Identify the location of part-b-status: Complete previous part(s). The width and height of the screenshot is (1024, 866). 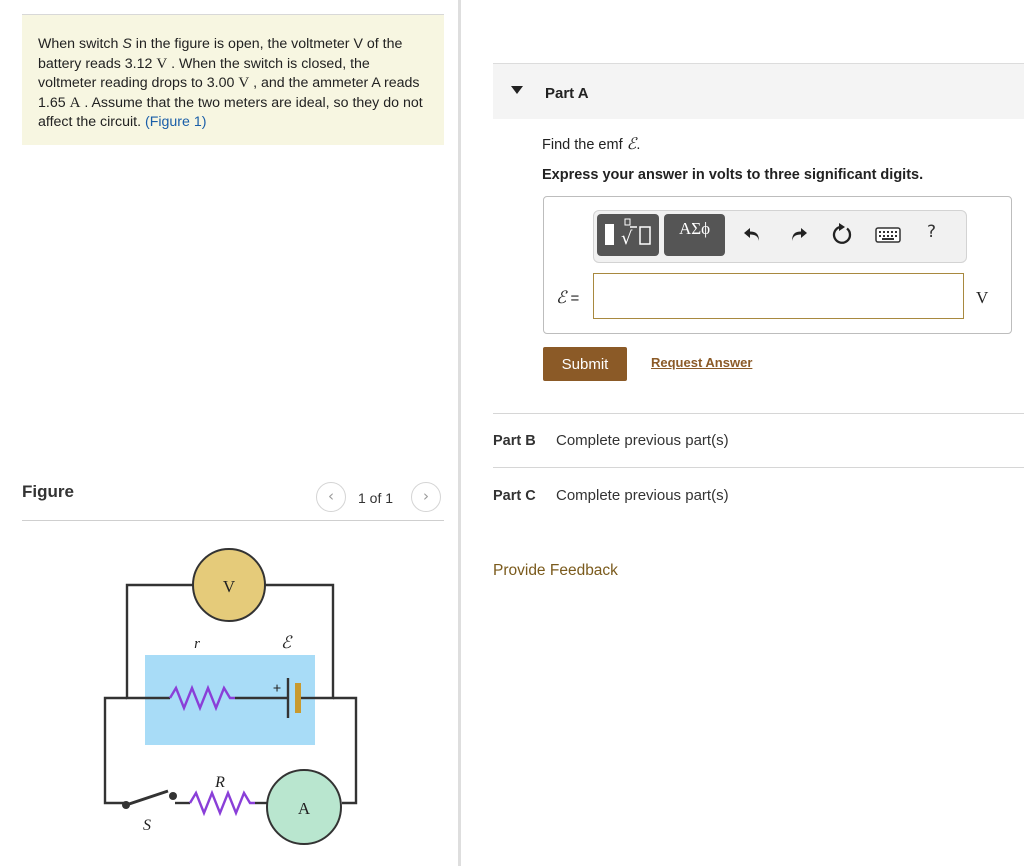
(642, 440).